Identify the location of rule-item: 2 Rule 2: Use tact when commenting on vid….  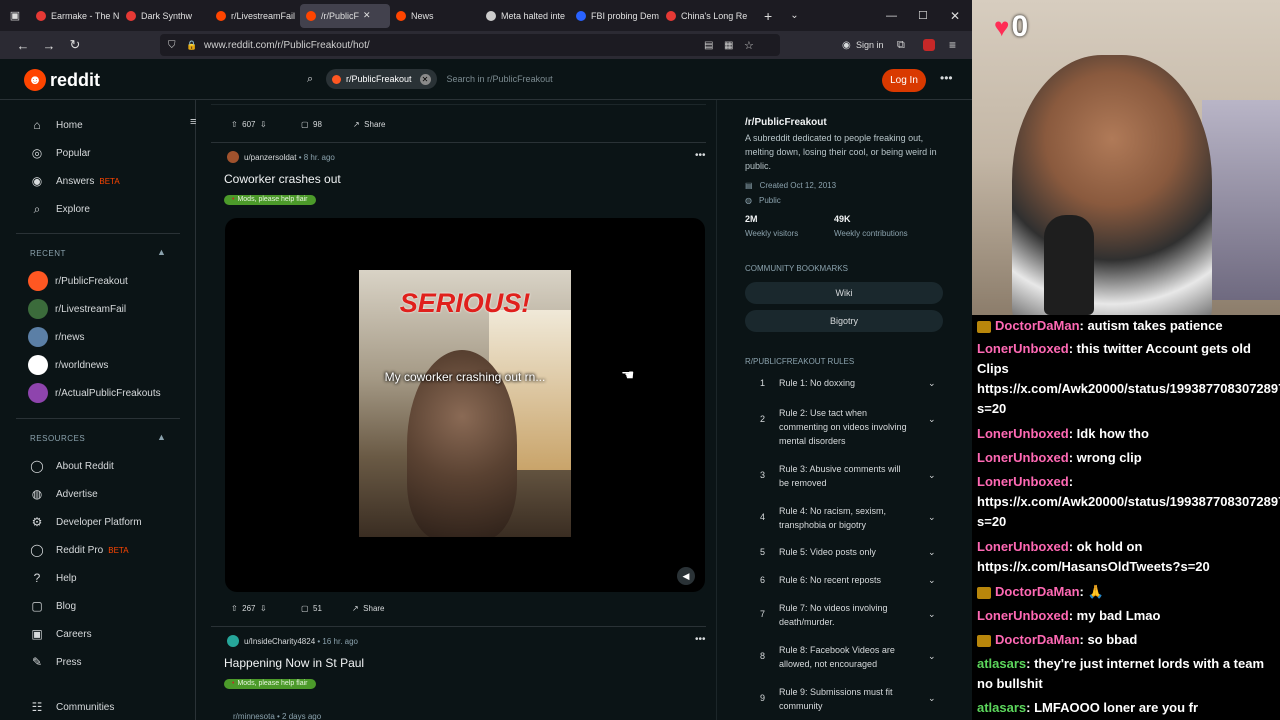
(845, 426).